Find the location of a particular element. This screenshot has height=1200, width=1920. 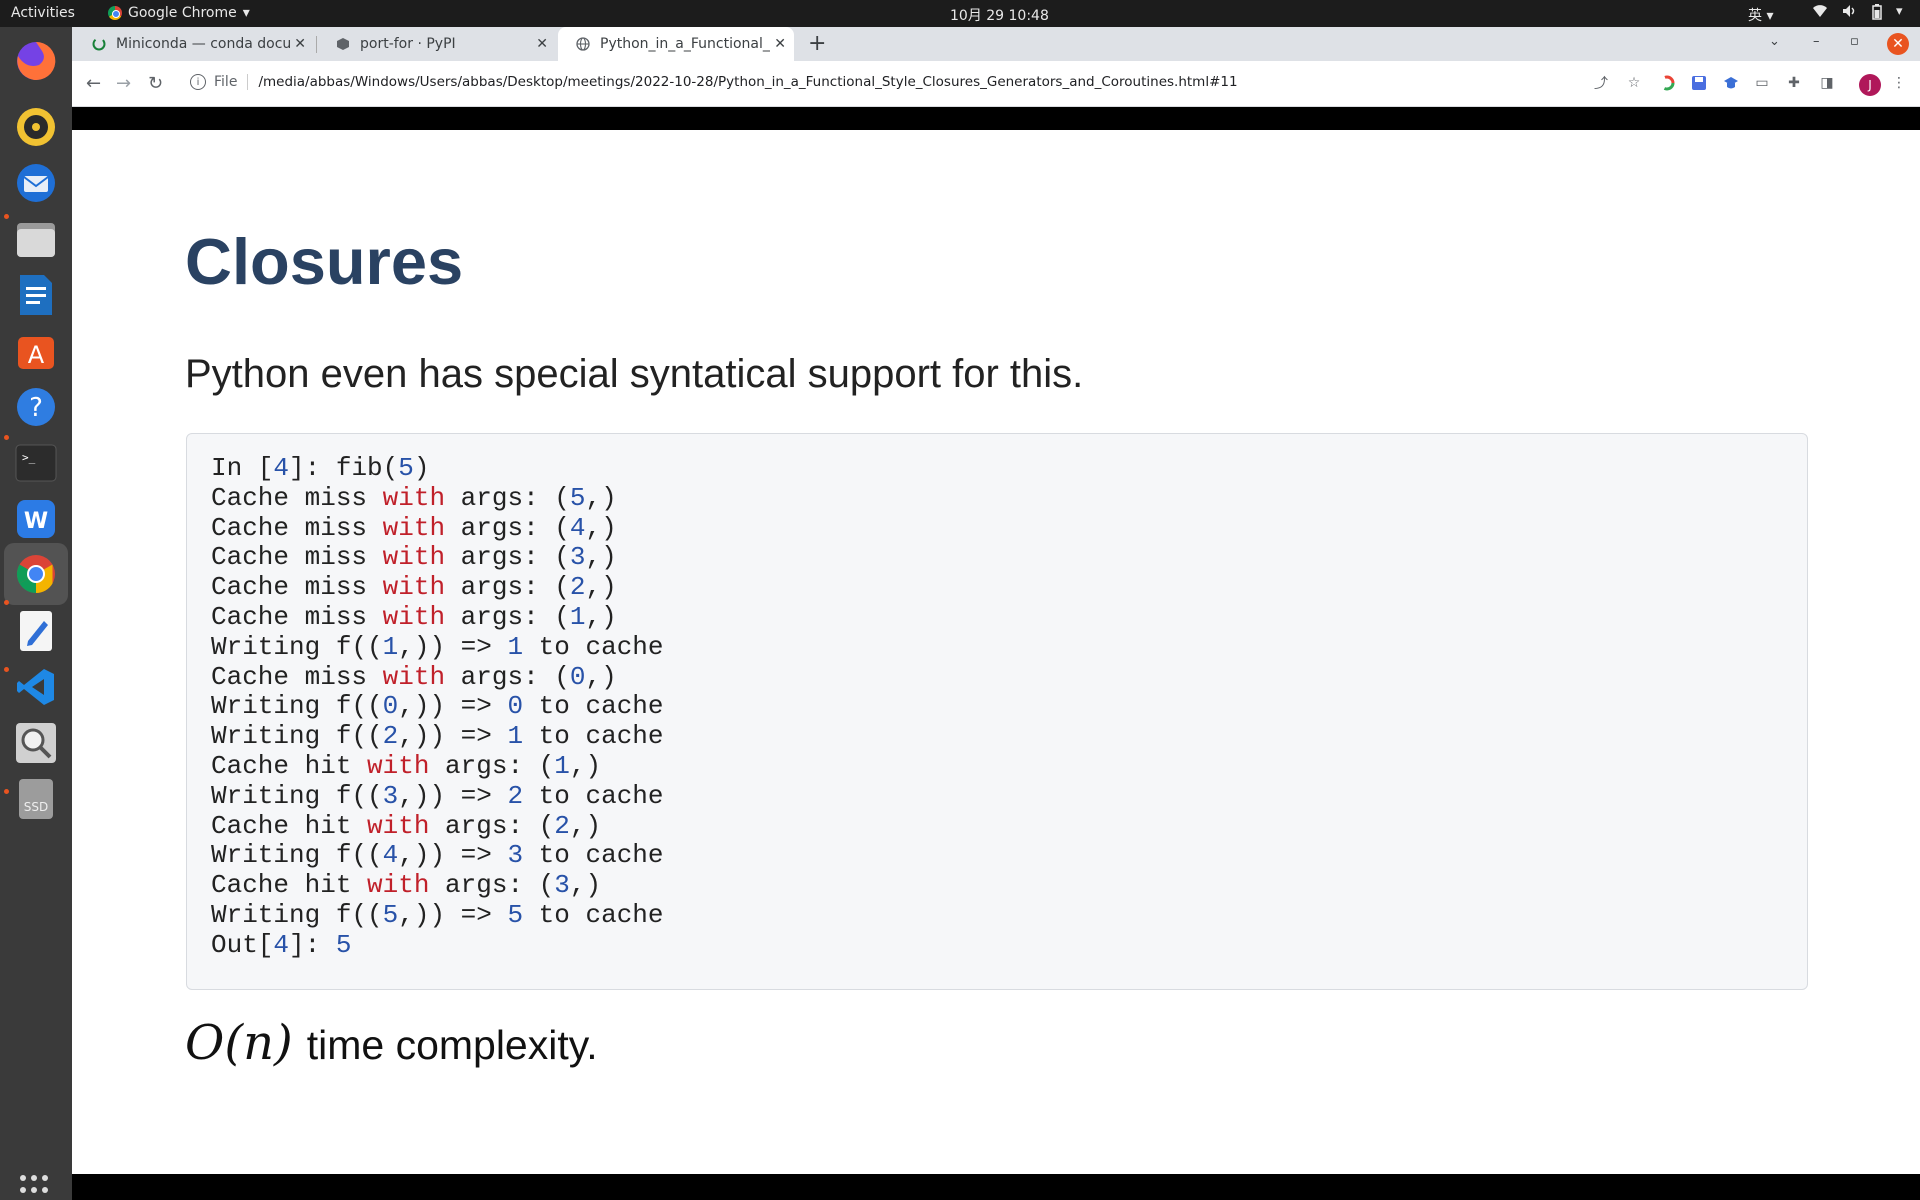

code-line: Cache miss with args: (5,) is located at coordinates (997, 498).